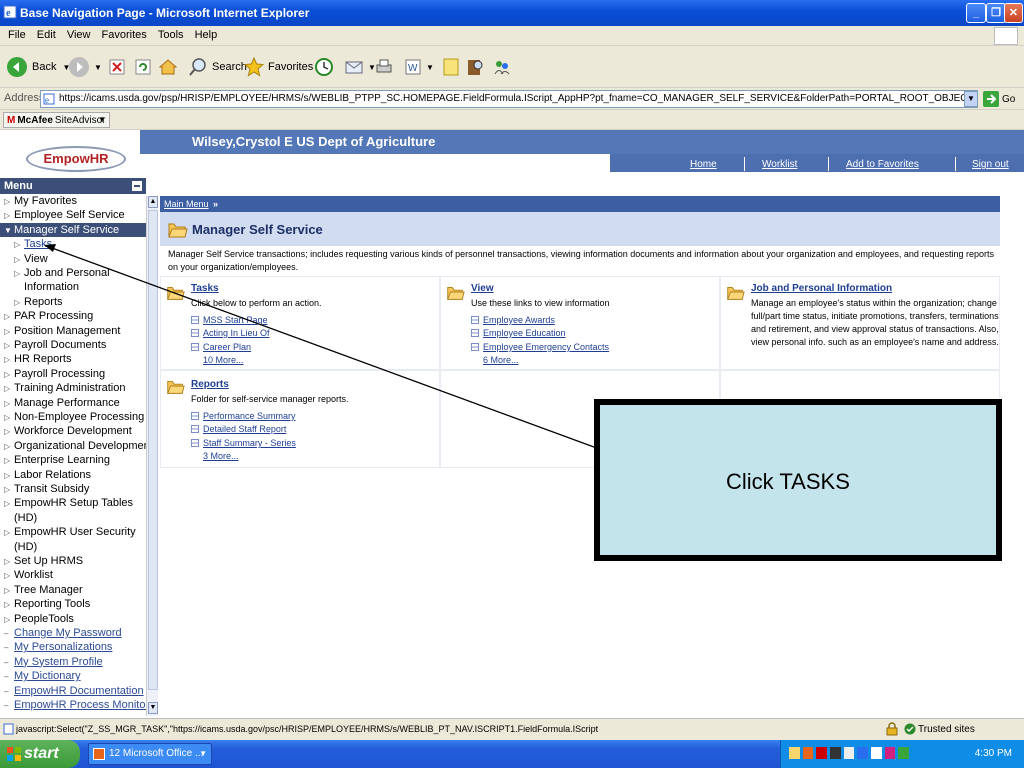 Image resolution: width=1024 pixels, height=768 pixels. I want to click on tray-mcafee-icon, so click(822, 753).